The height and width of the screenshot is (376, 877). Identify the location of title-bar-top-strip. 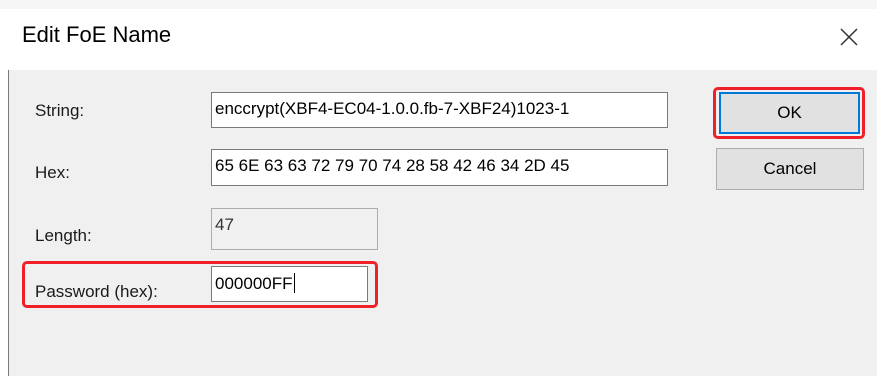
(438, 4).